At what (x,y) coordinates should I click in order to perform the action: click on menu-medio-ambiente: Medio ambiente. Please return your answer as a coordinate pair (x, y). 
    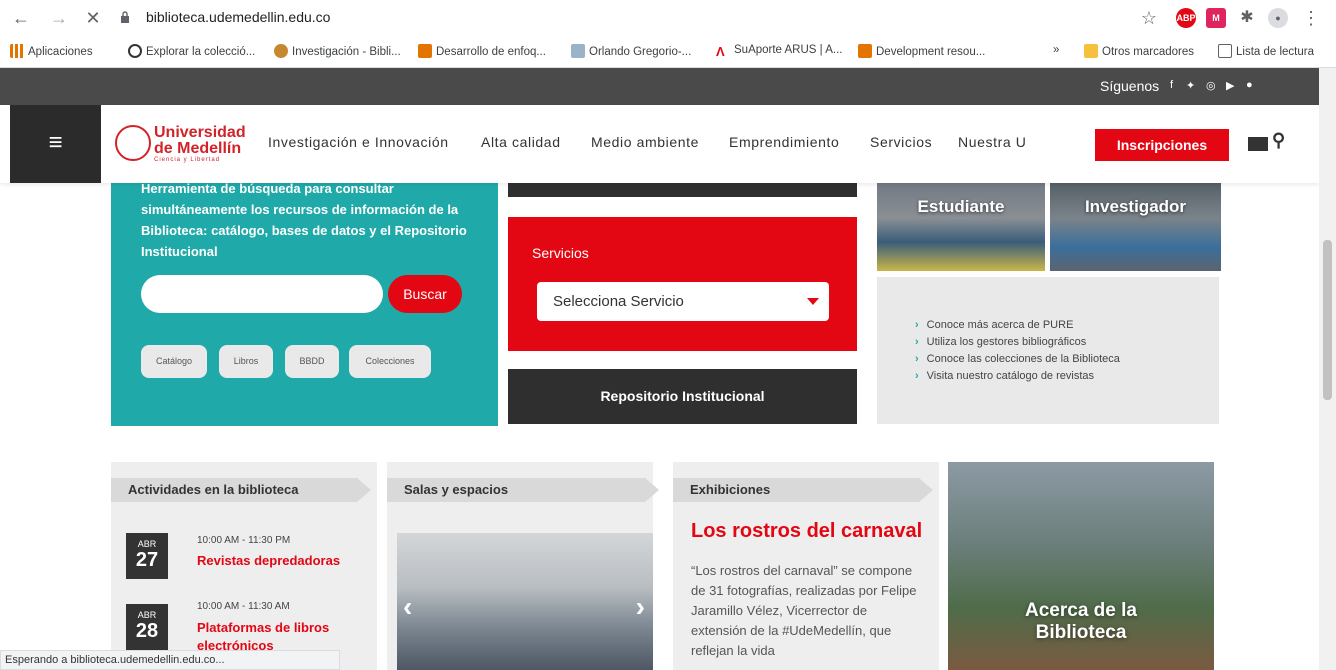
    Looking at the image, I should click on (645, 142).